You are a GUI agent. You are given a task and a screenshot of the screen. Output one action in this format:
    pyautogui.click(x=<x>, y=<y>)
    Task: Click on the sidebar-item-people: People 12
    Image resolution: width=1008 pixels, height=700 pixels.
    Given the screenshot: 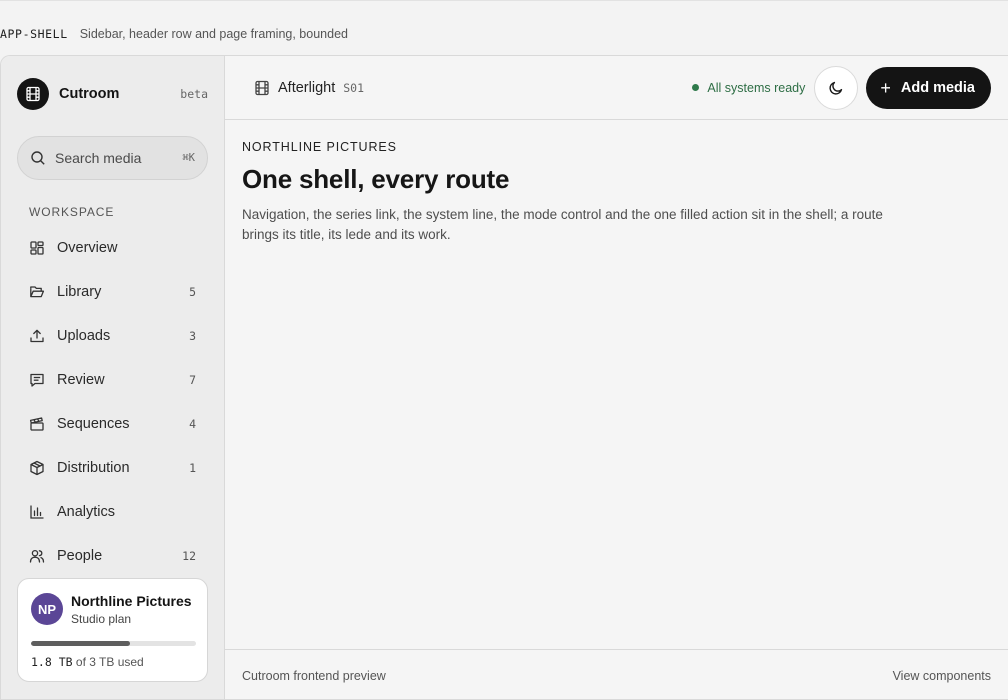 What is the action you would take?
    pyautogui.click(x=112, y=556)
    